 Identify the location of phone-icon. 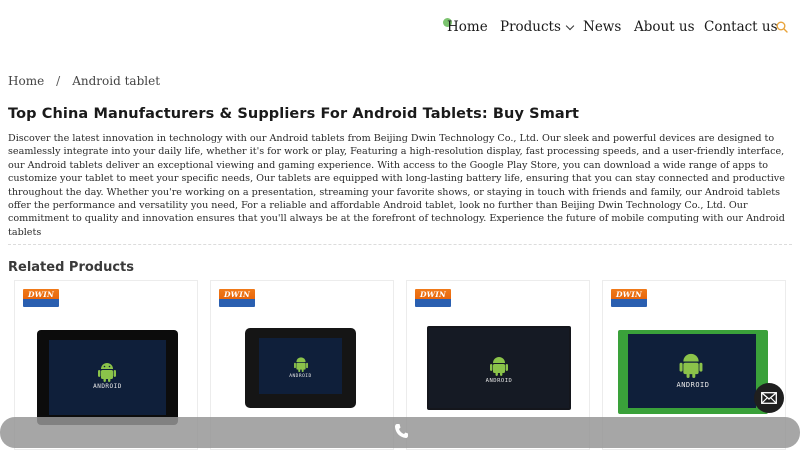
(401, 431).